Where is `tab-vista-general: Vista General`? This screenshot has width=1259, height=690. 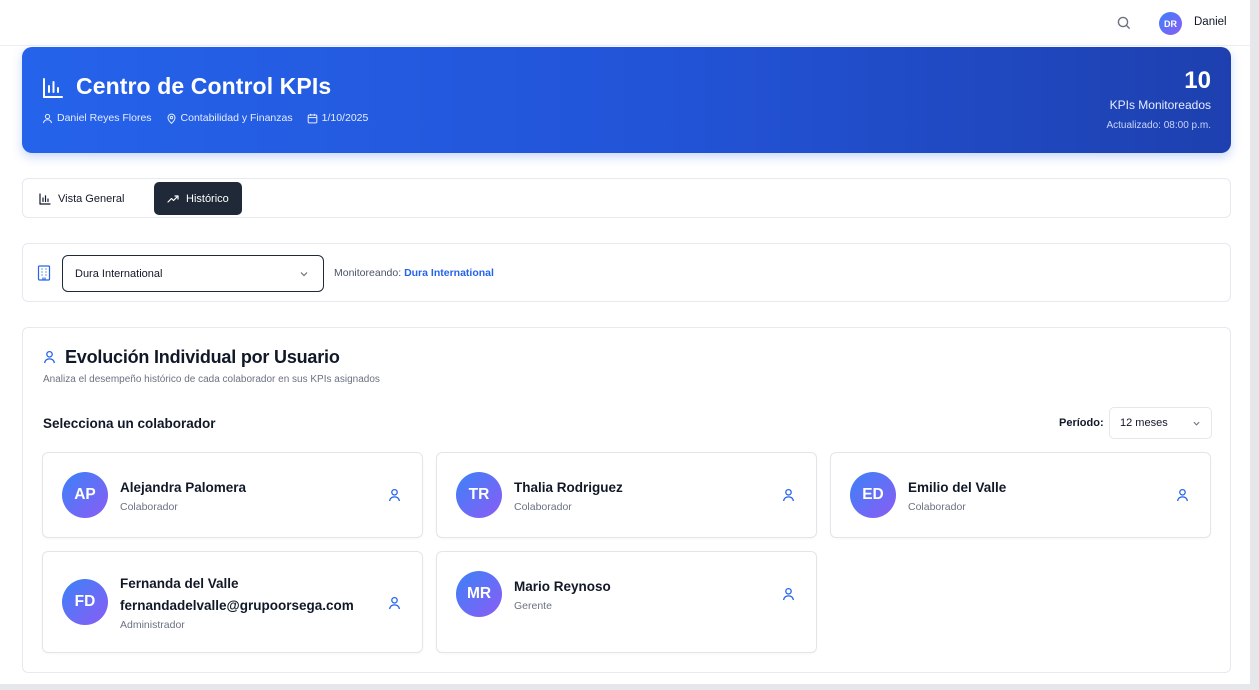 tab-vista-general: Vista General is located at coordinates (81, 198).